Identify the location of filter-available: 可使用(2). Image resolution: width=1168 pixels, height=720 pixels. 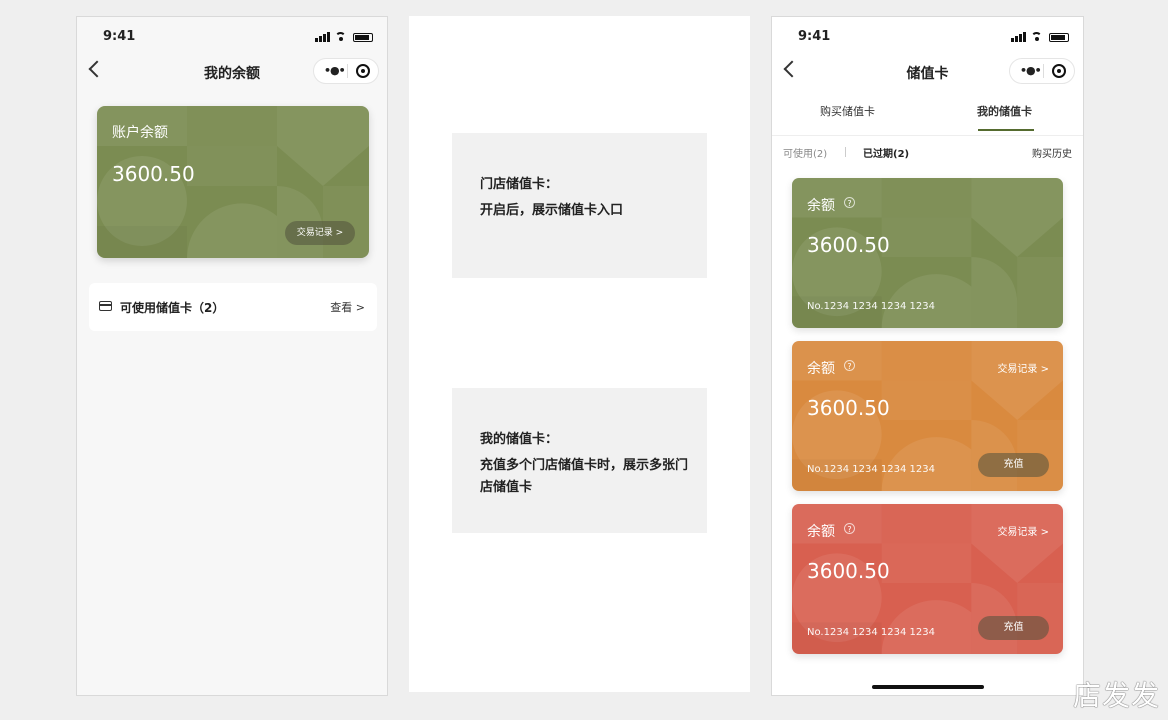
(805, 152).